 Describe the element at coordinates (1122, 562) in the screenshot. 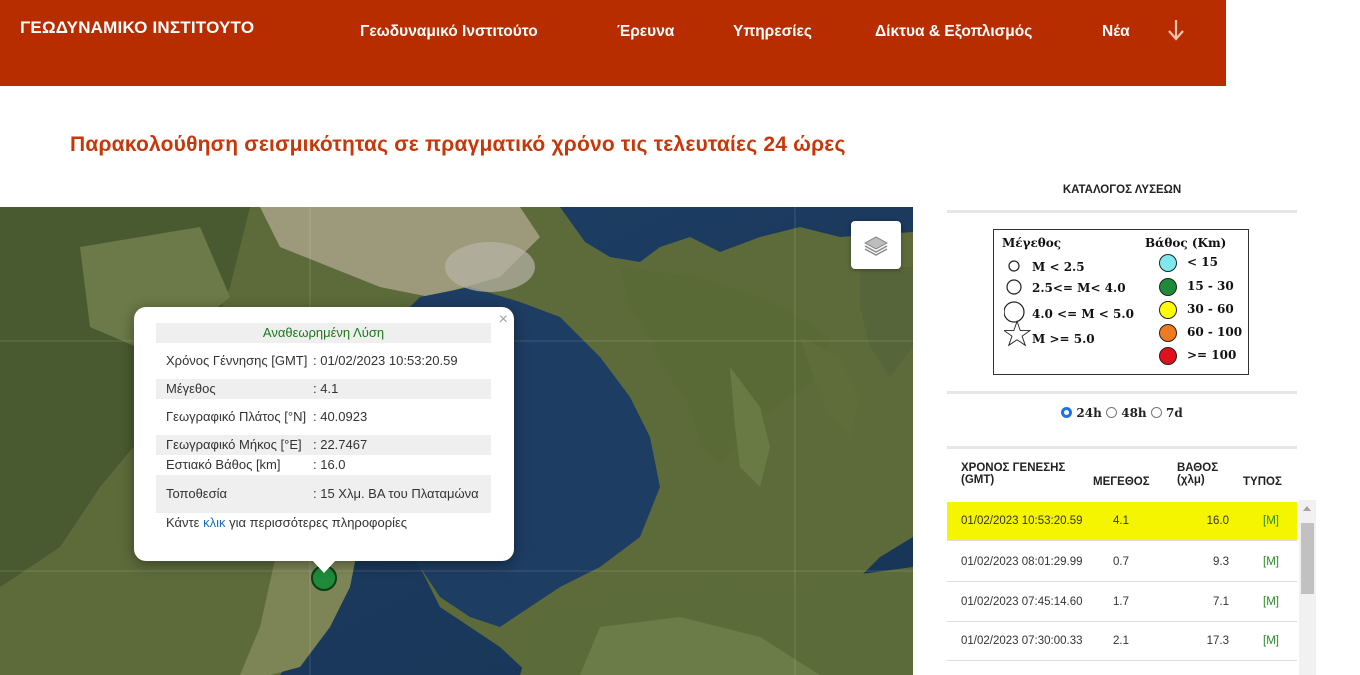

I see `table-row: 01/02/2023 08:01:29.99 0.7 9.3 [M]` at that location.